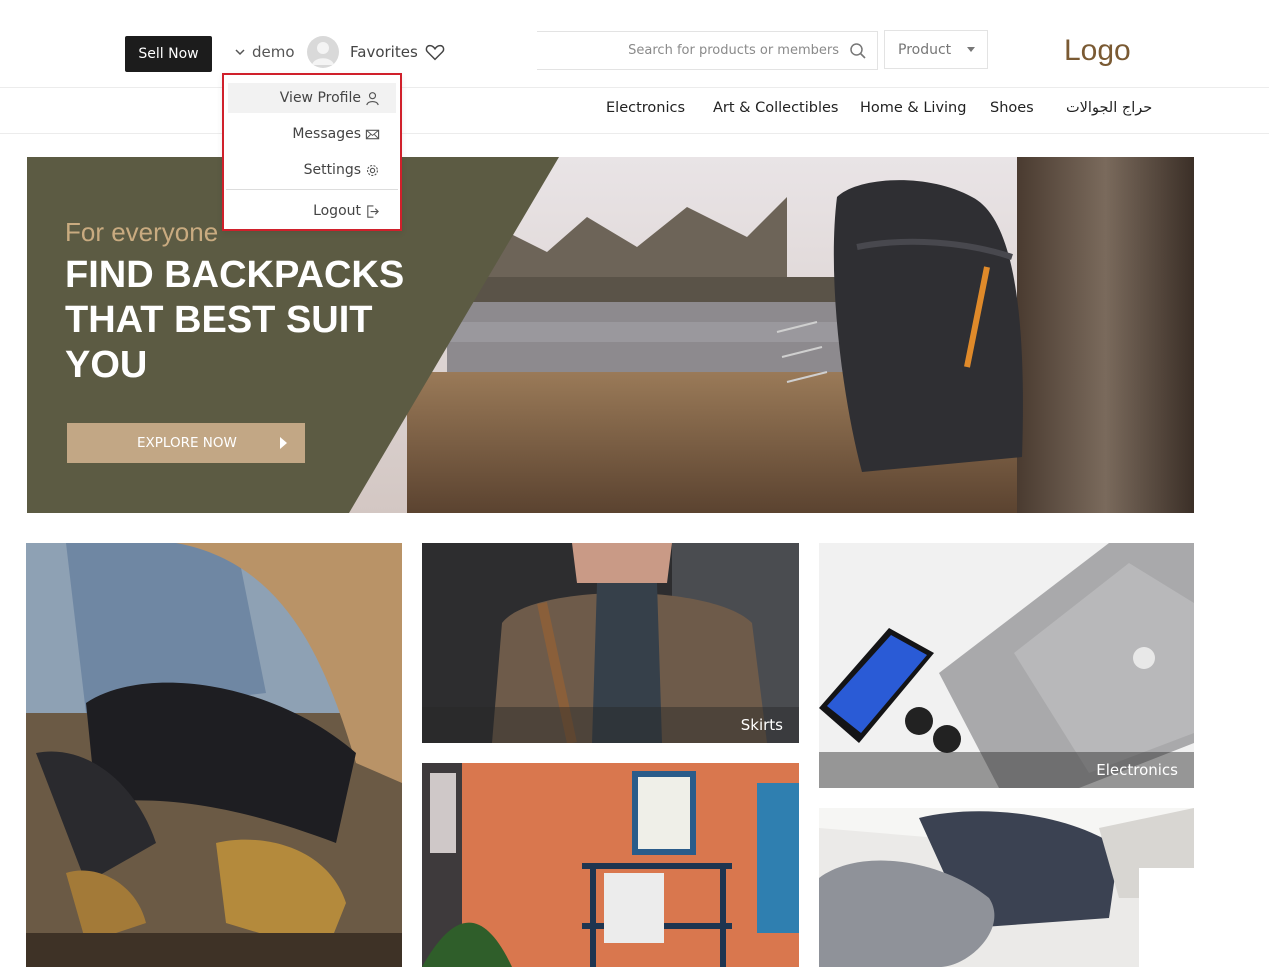 Image resolution: width=1269 pixels, height=967 pixels. What do you see at coordinates (326, 134) in the screenshot?
I see `menu-item-label: Messages` at bounding box center [326, 134].